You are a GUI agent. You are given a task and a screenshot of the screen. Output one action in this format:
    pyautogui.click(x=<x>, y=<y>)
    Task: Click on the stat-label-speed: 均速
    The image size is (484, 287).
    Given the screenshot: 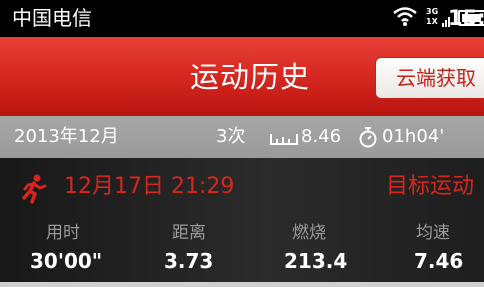 What is the action you would take?
    pyautogui.click(x=433, y=233)
    